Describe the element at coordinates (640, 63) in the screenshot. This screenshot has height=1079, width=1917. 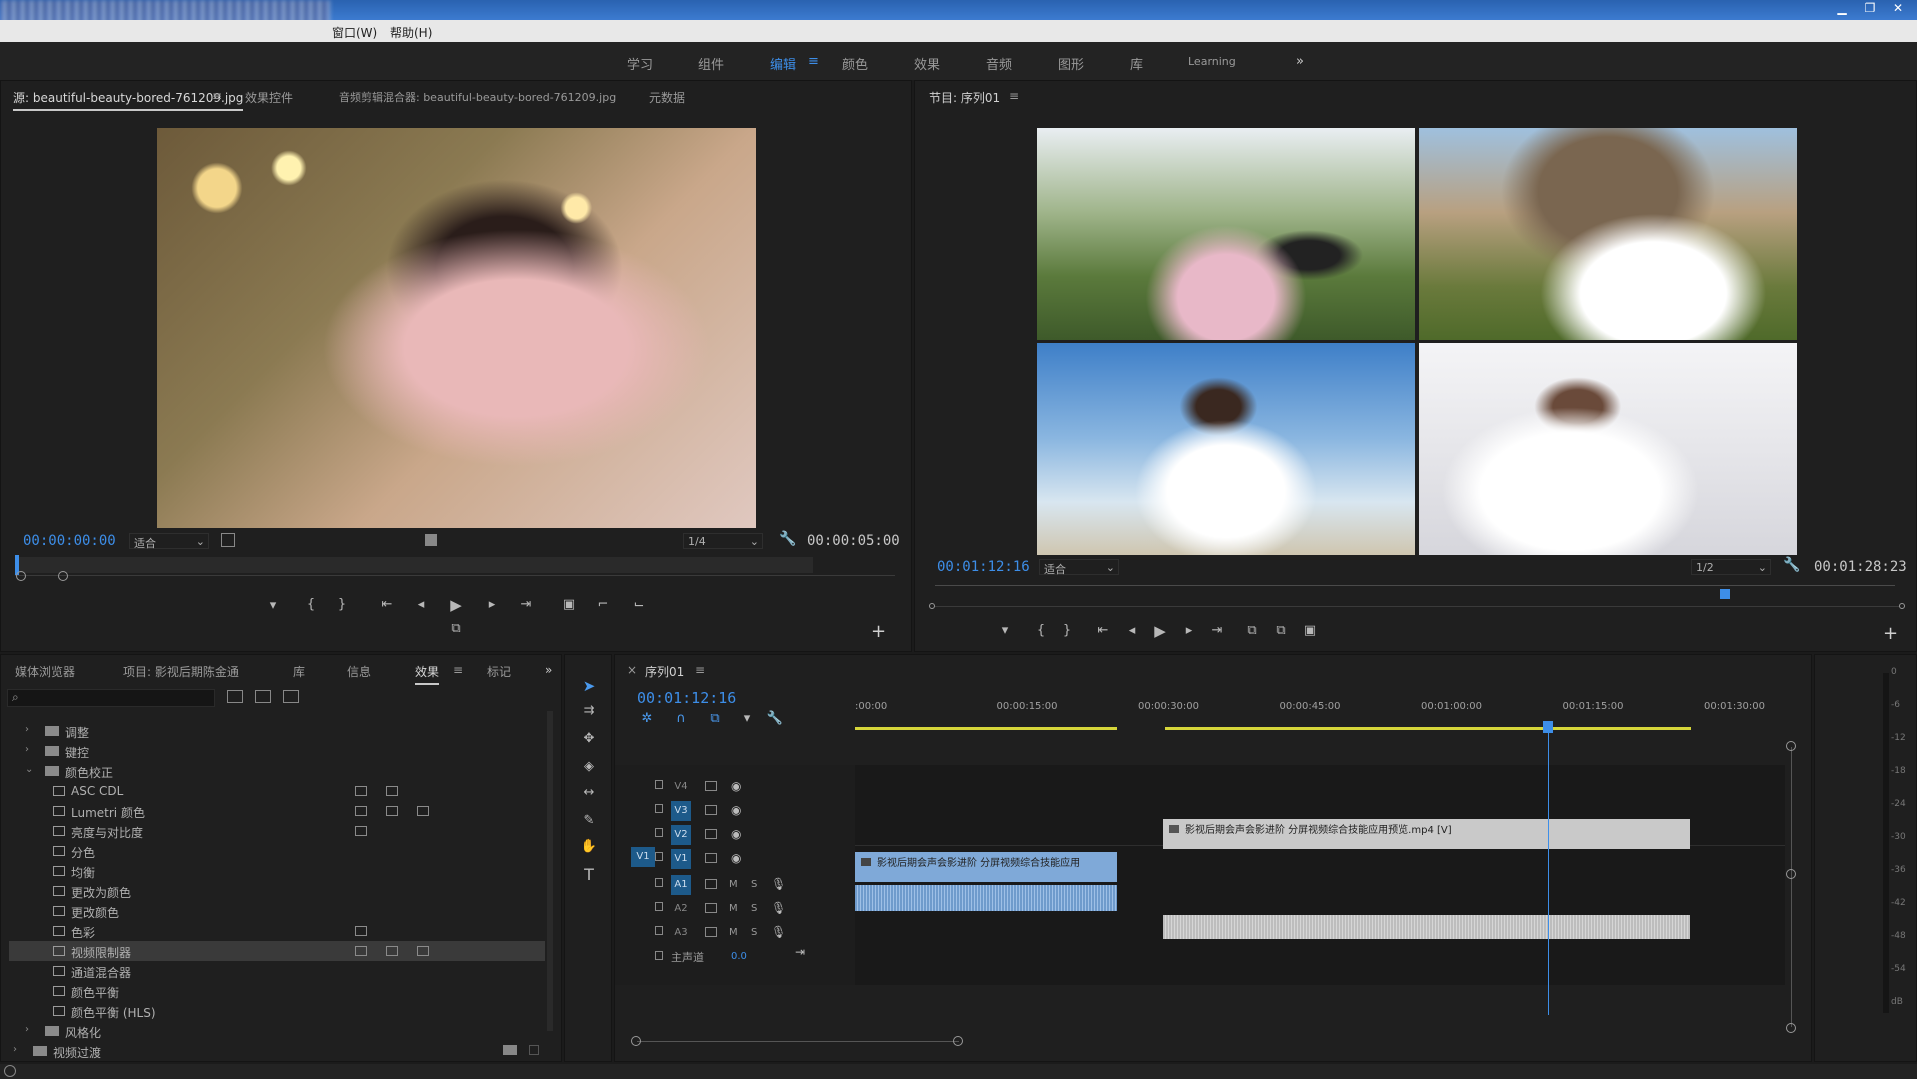
I see `workspace-learn: 学习` at that location.